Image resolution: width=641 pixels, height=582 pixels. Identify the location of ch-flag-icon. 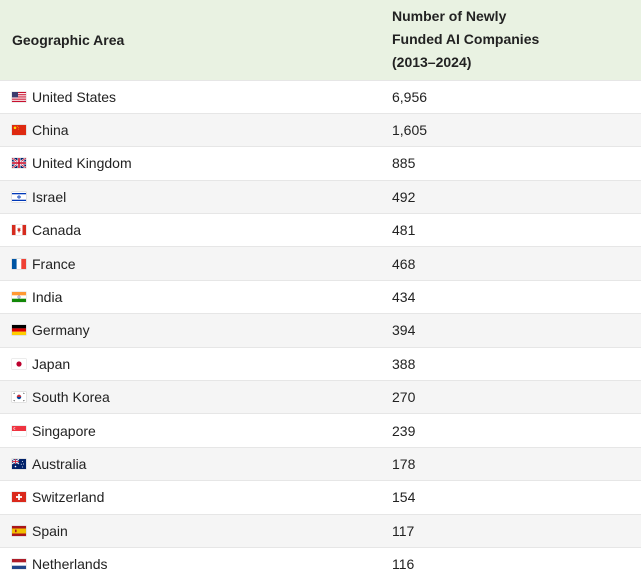
(19, 497).